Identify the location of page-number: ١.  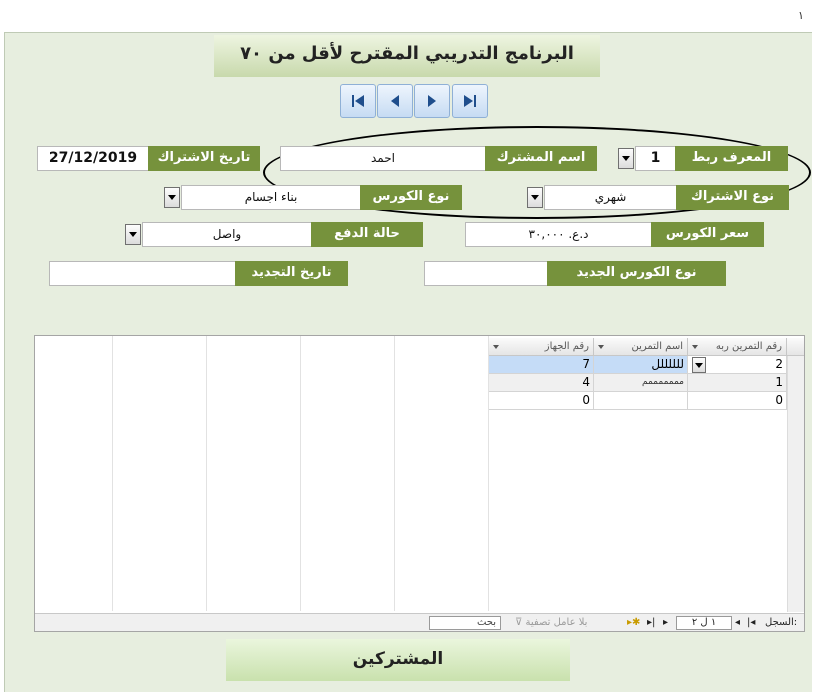
(801, 15).